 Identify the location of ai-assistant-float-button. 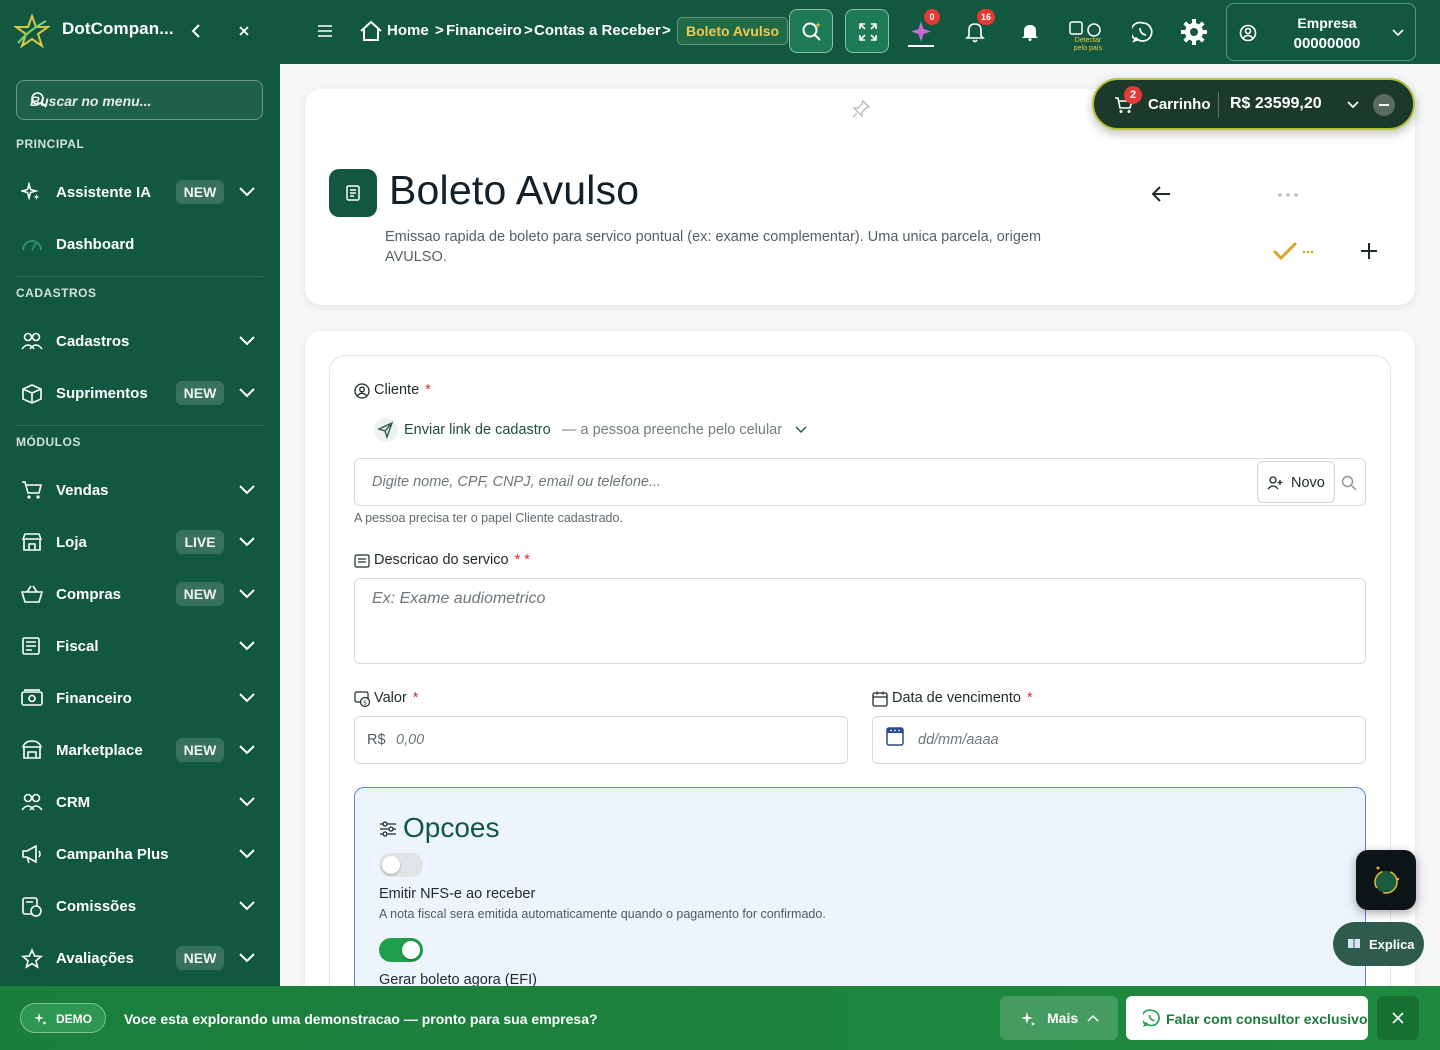
(1386, 880).